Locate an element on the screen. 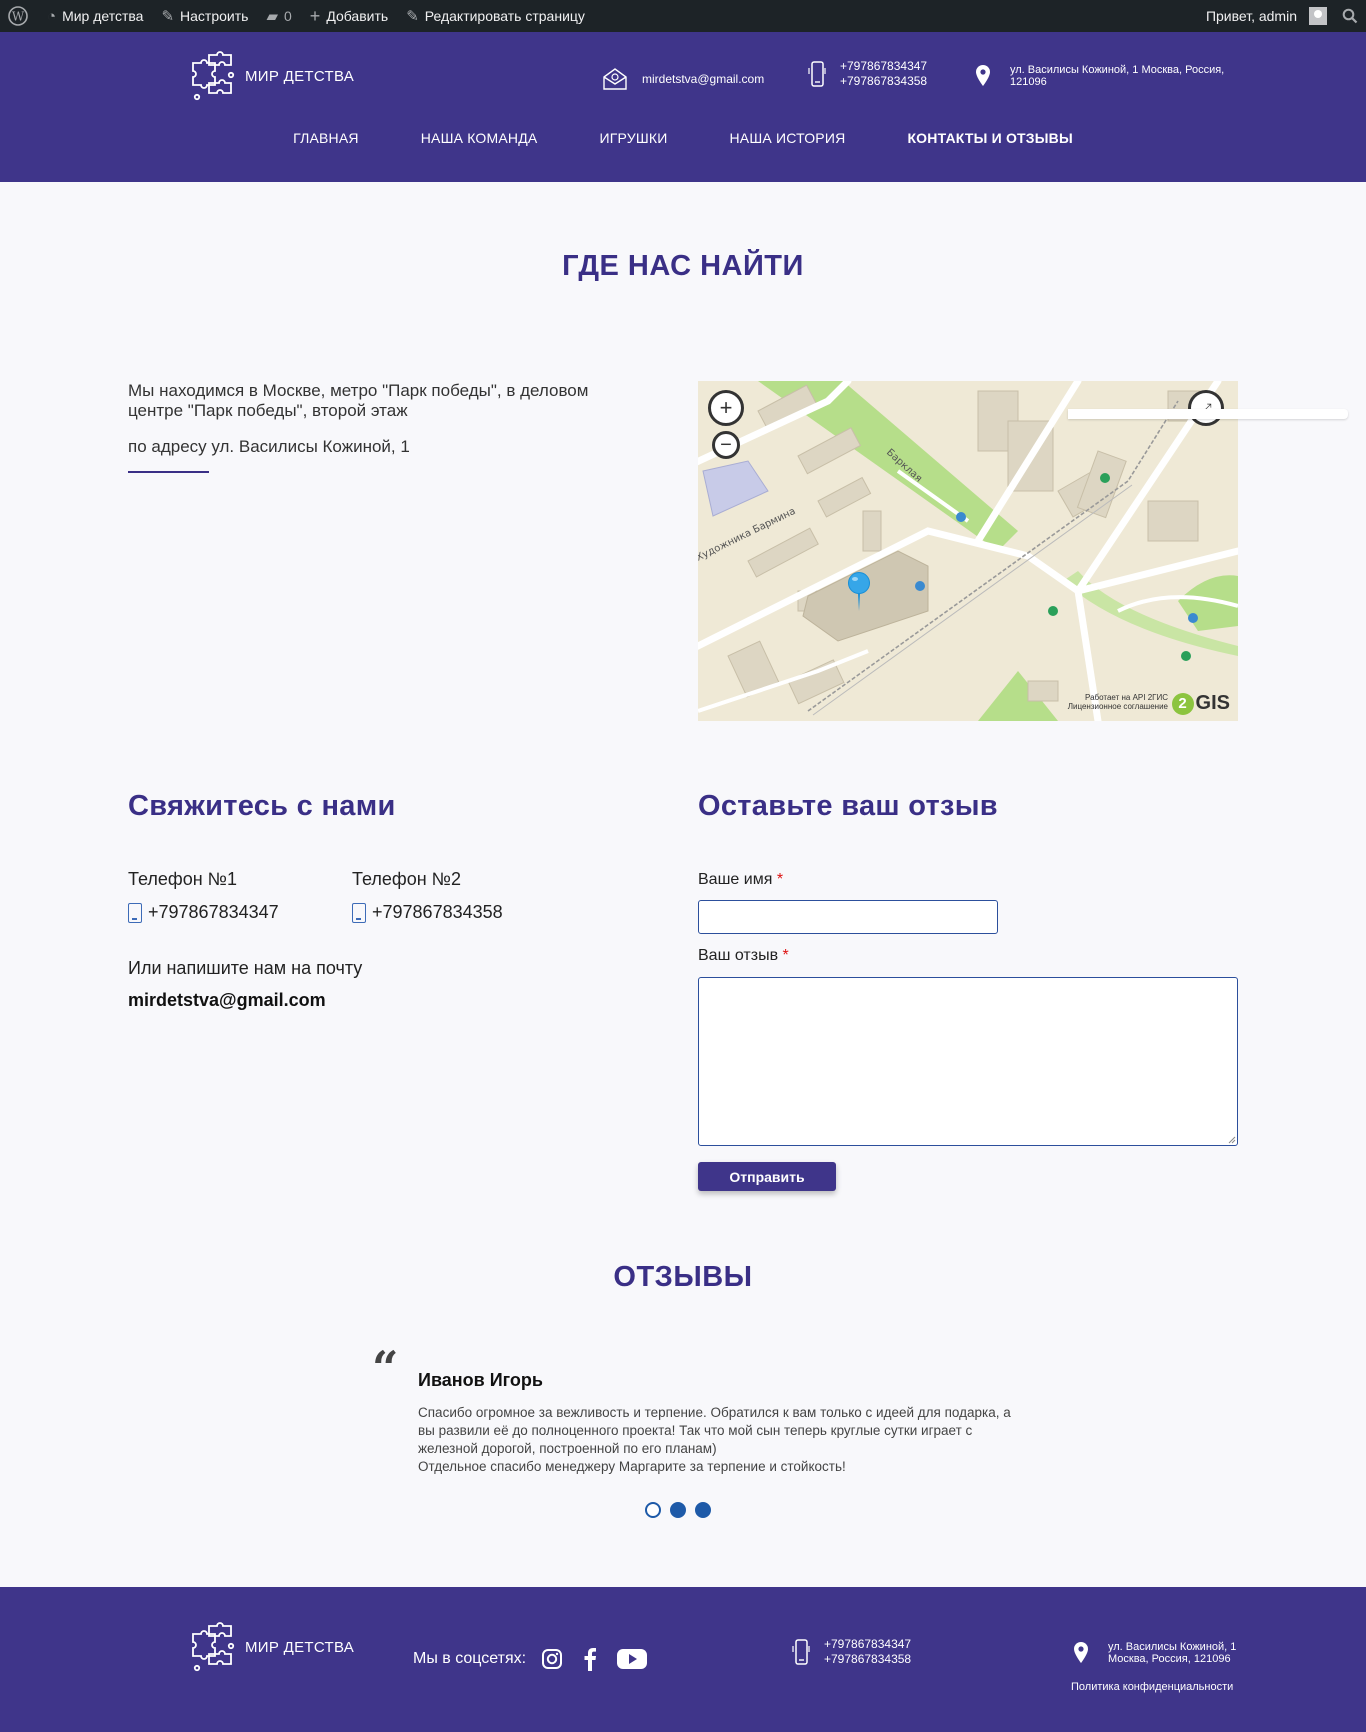 The height and width of the screenshot is (1732, 1366). brush-icon: ✎ is located at coordinates (168, 16).